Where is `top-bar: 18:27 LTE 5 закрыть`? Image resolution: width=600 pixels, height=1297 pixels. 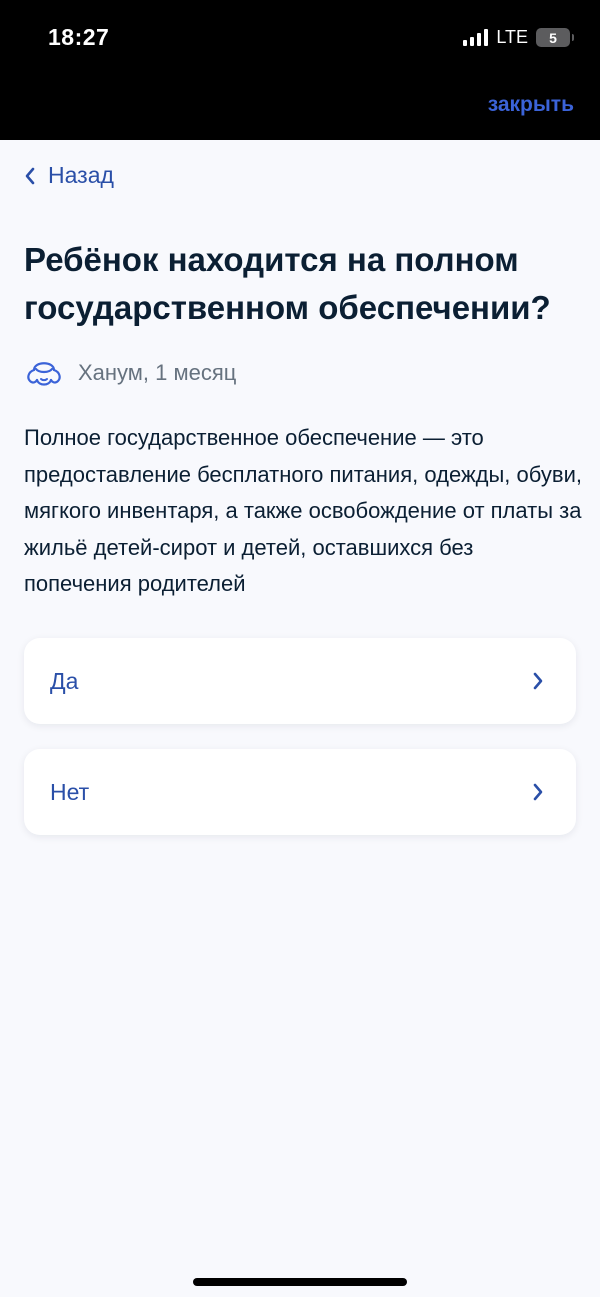 top-bar: 18:27 LTE 5 закрыть is located at coordinates (300, 70).